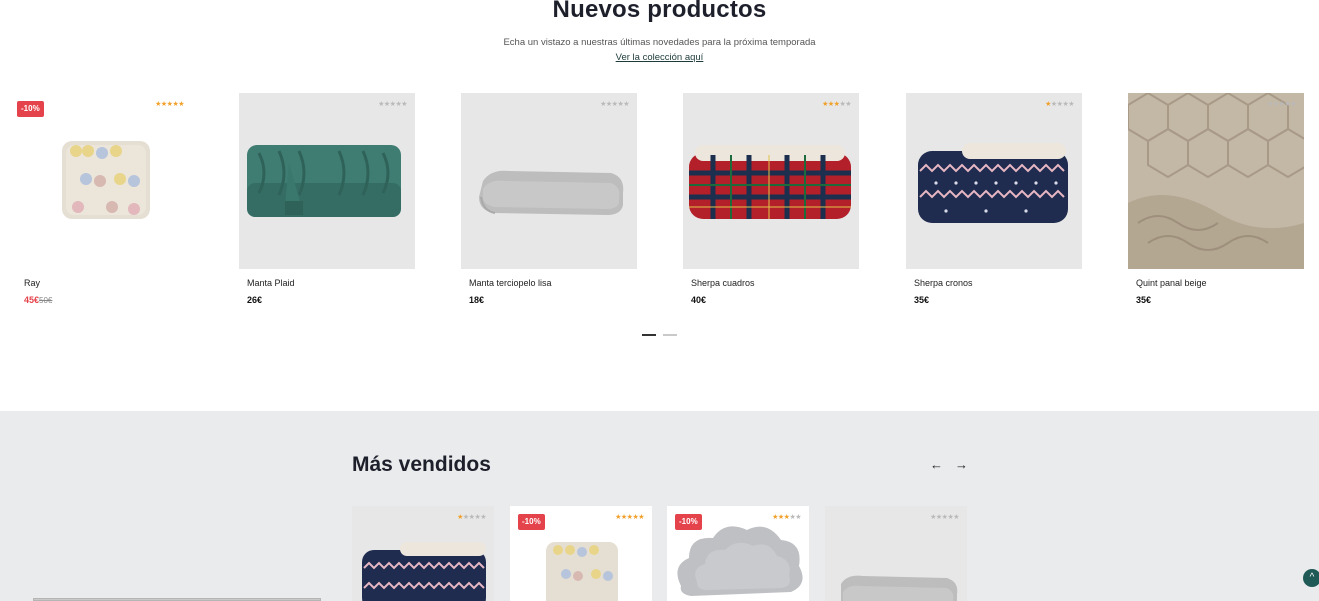 This screenshot has height=601, width=1319. I want to click on product-name: Sherpa cuadros, so click(723, 283).